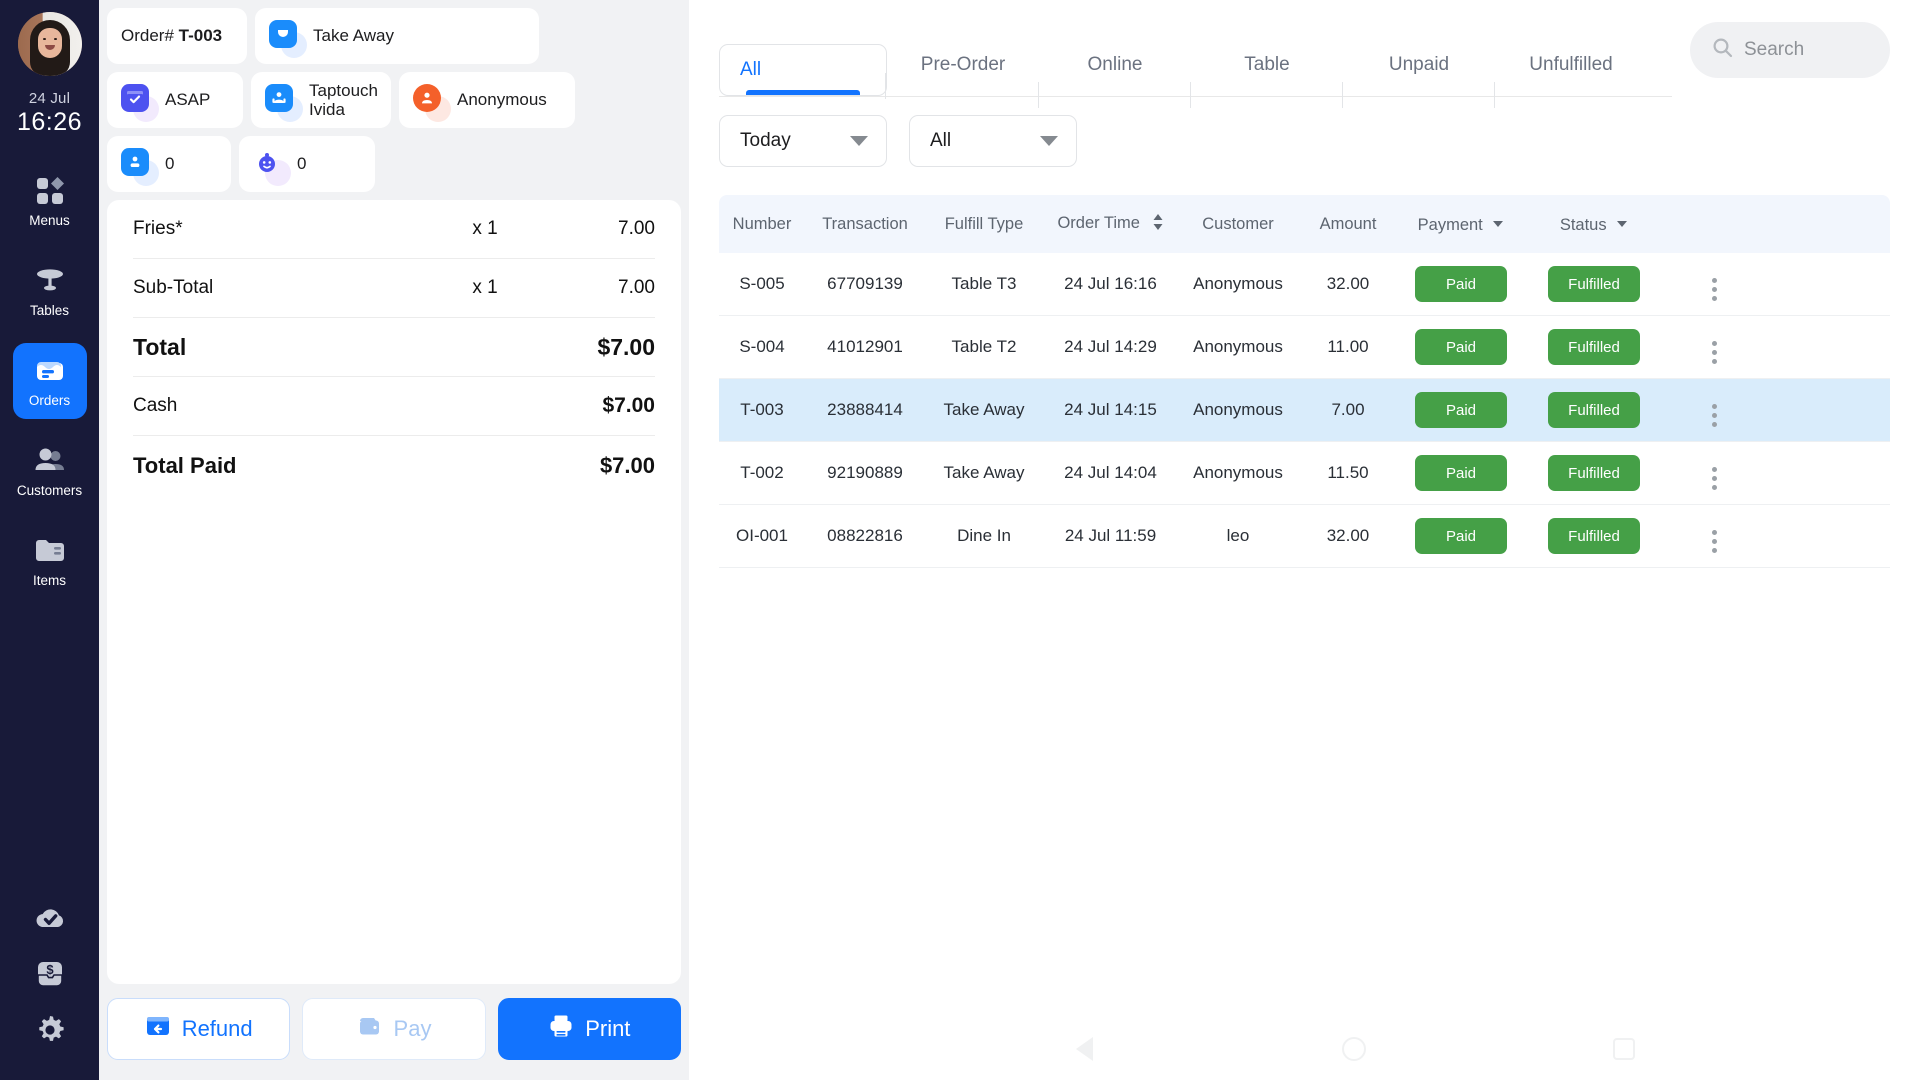  Describe the element at coordinates (1790, 50) in the screenshot. I see `search-input: Search` at that location.